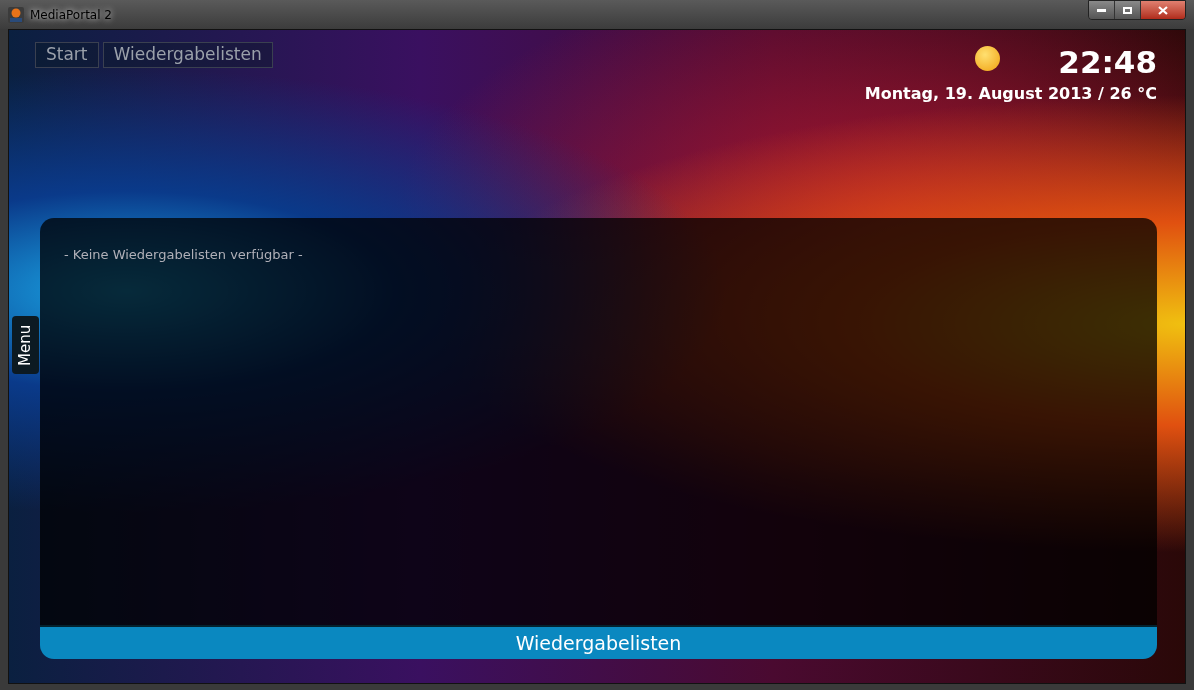 This screenshot has height=690, width=1194. I want to click on breadcrumb-link: Start, so click(67, 55).